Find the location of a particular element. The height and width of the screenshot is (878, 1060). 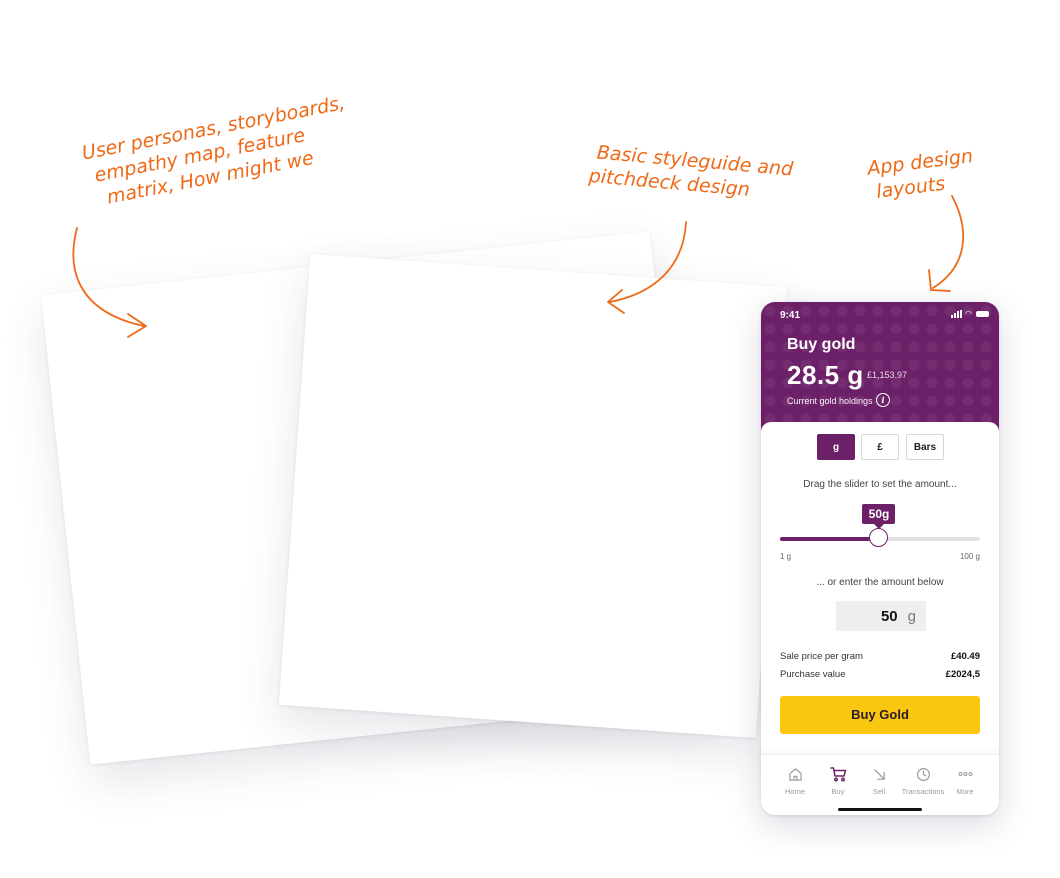

amount-input-value: 50 is located at coordinates (889, 616).